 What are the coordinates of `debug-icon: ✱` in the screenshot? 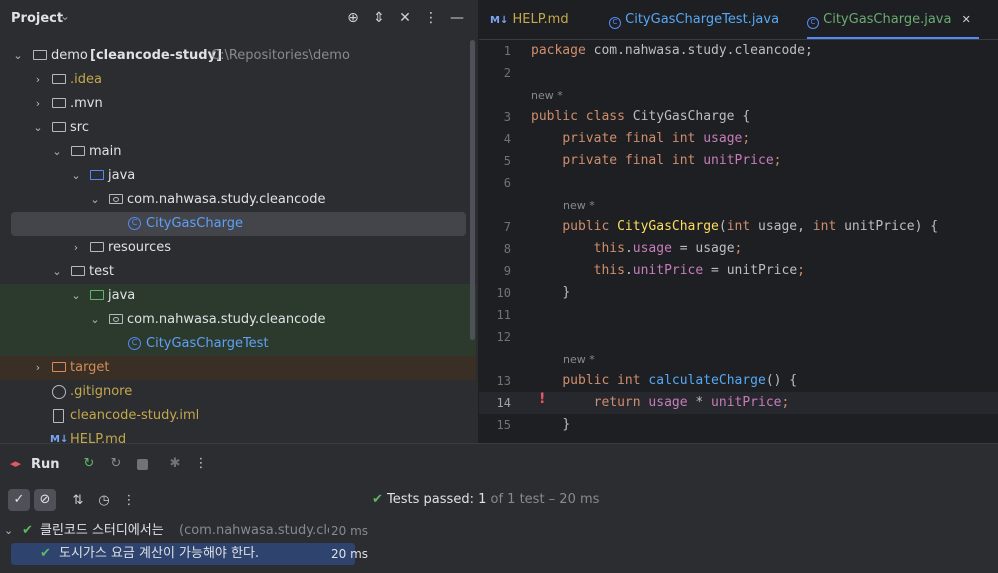 It's located at (175, 463).